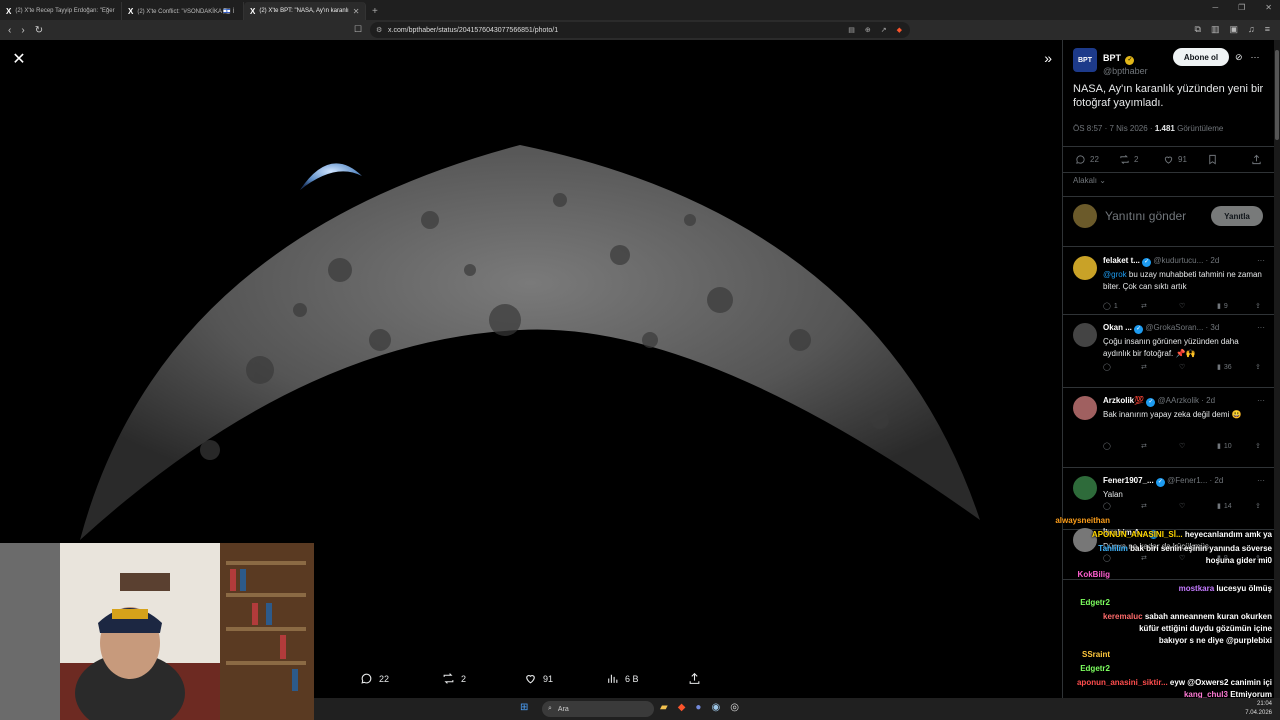 This screenshot has width=1280, height=720. I want to click on close-viewer-icon: ✕, so click(19, 59).